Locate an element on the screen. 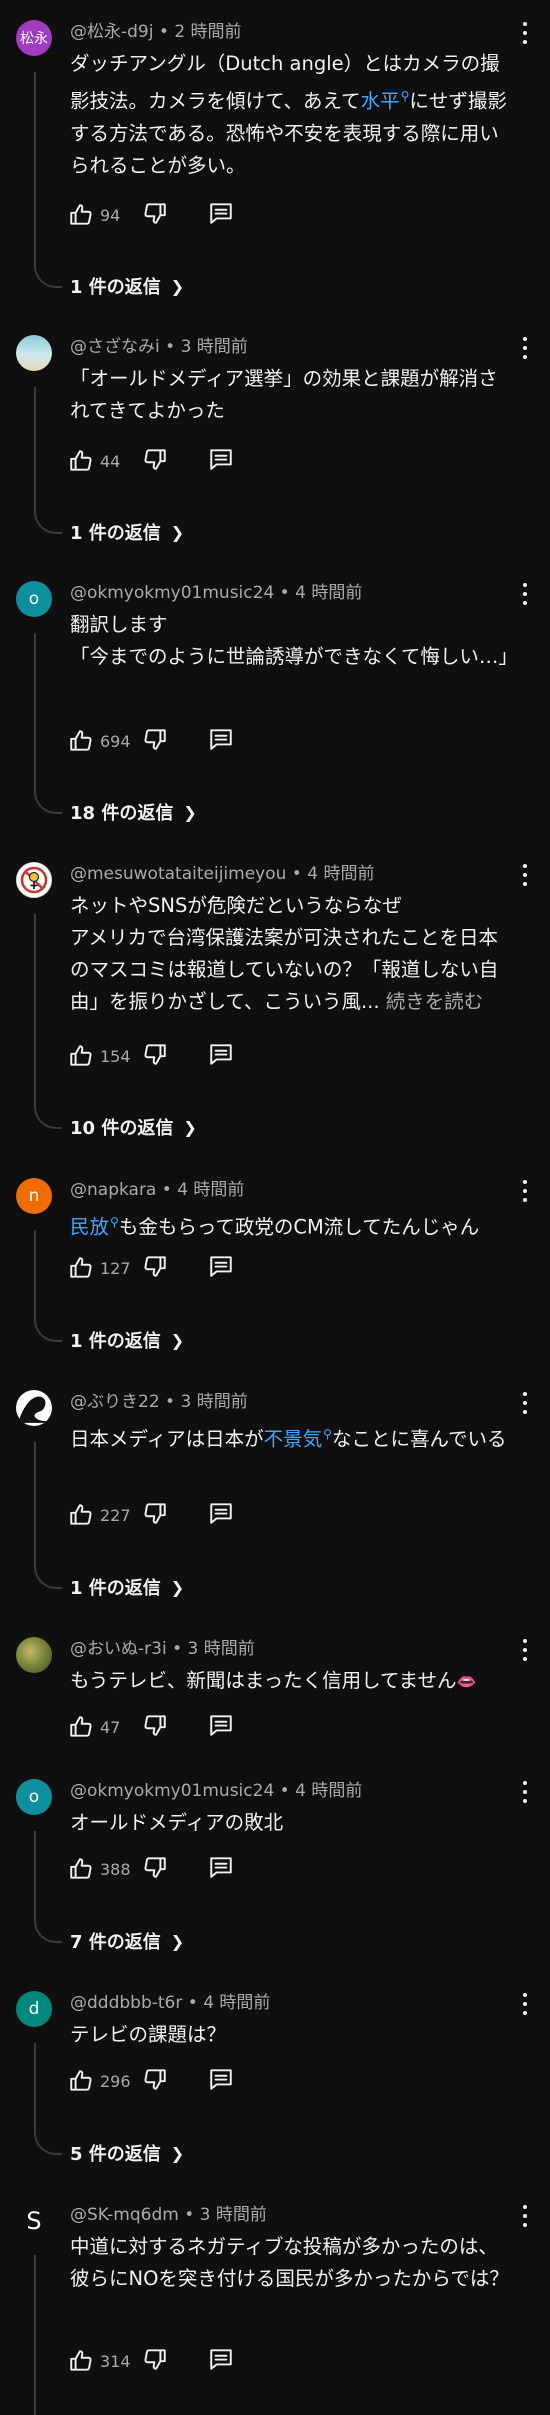  search-link: 水平 is located at coordinates (380, 101).